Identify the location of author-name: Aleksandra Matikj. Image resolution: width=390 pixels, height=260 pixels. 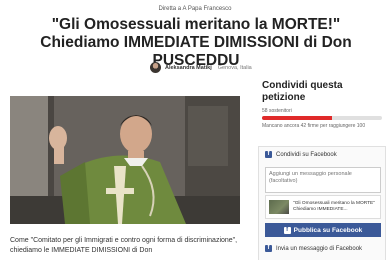
(188, 68).